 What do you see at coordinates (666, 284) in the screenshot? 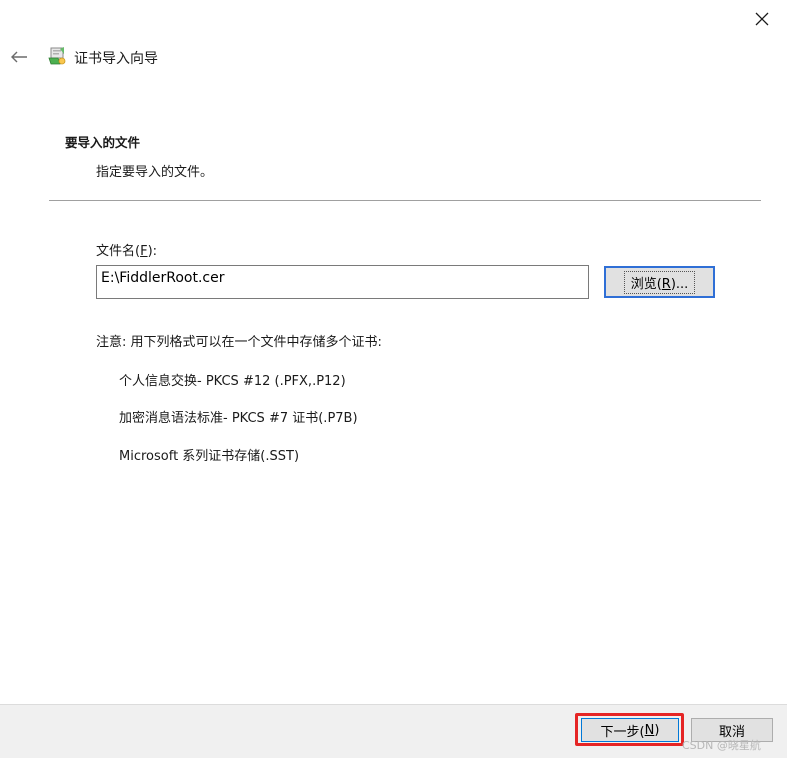
I see `browse-label-hotkey: R` at bounding box center [666, 284].